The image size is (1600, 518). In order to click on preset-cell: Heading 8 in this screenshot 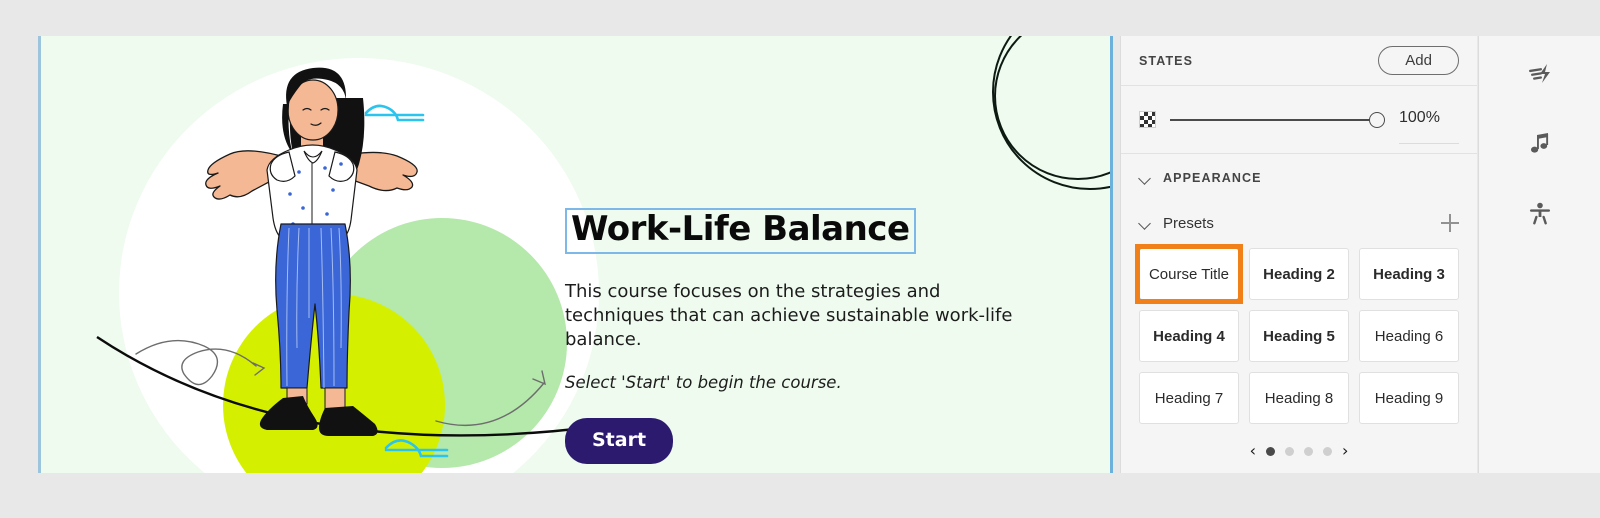, I will do `click(1299, 398)`.